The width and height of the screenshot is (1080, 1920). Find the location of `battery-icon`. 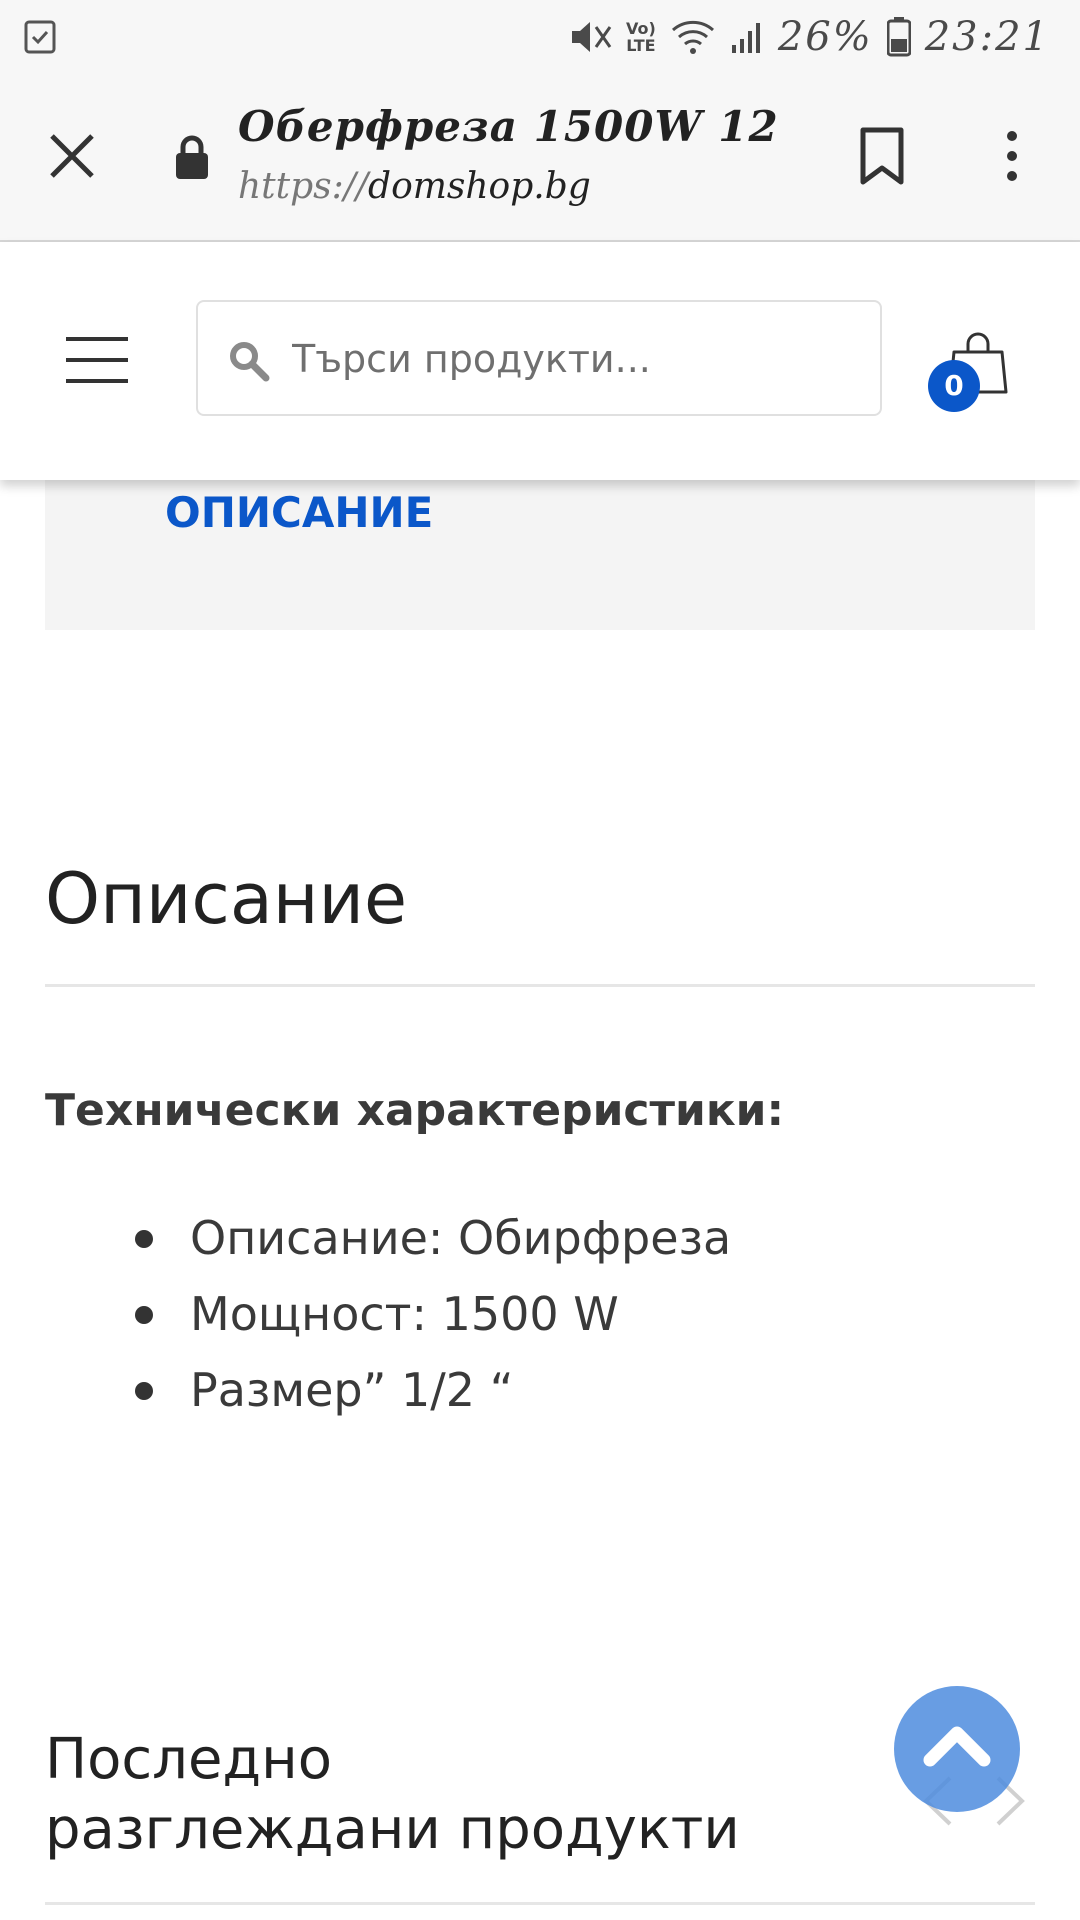

battery-icon is located at coordinates (898, 37).